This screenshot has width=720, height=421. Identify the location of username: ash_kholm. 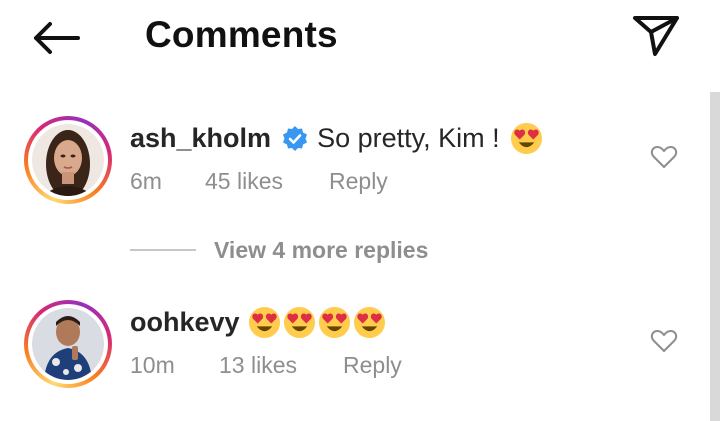
(200, 138).